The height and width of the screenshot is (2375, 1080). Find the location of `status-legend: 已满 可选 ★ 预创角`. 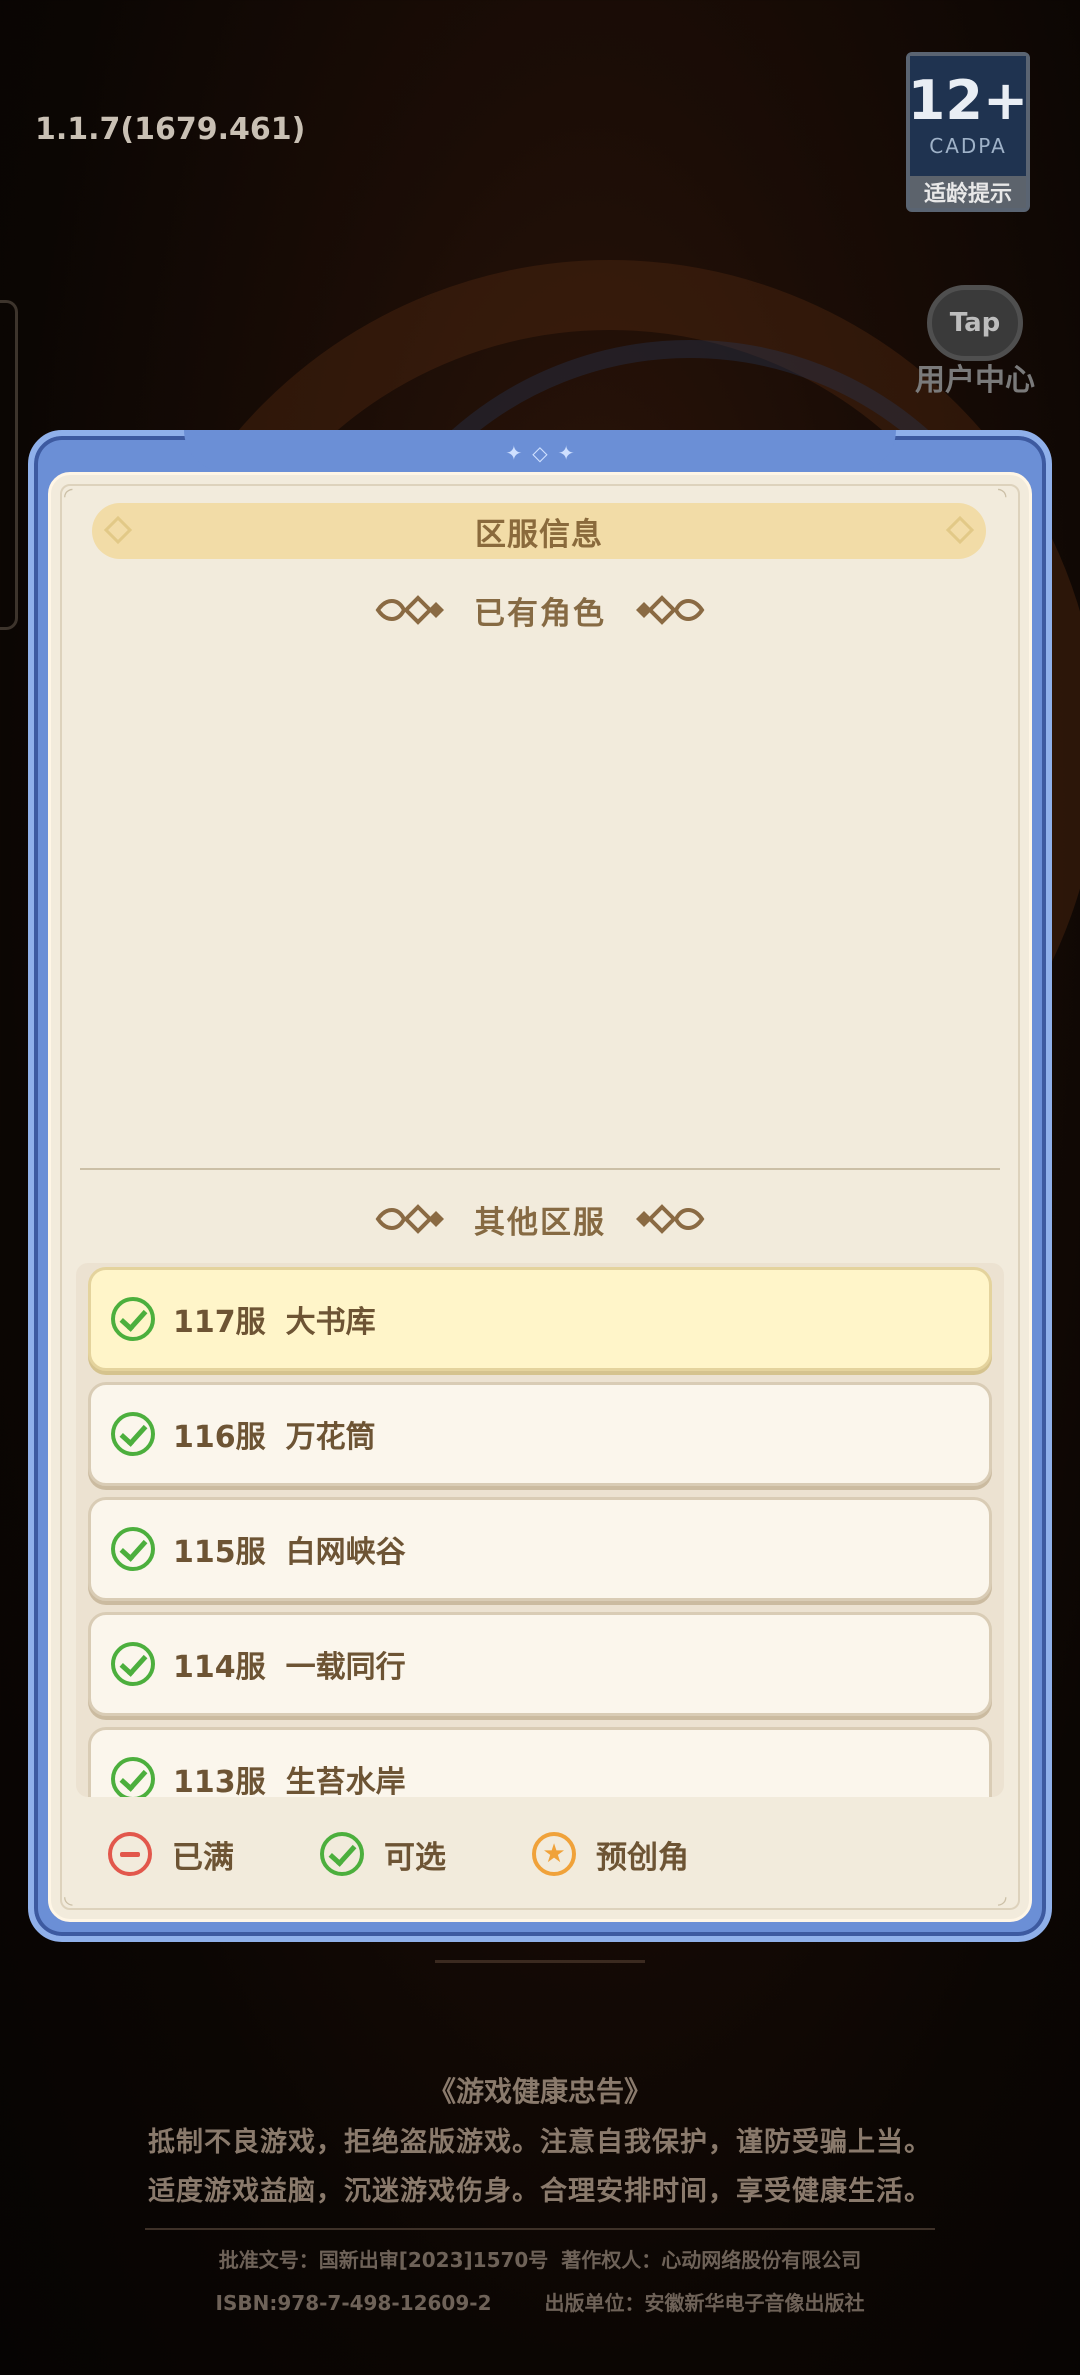

status-legend: 已满 可选 ★ 预创角 is located at coordinates (441, 1854).